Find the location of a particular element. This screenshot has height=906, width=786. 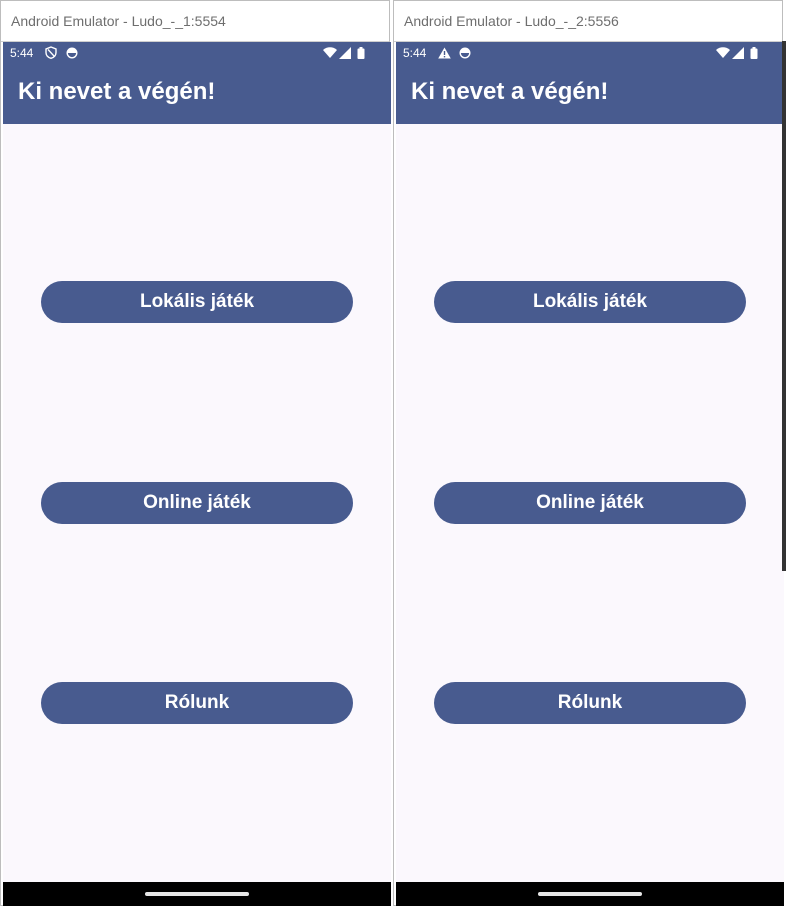

shield-icon is located at coordinates (51, 55).